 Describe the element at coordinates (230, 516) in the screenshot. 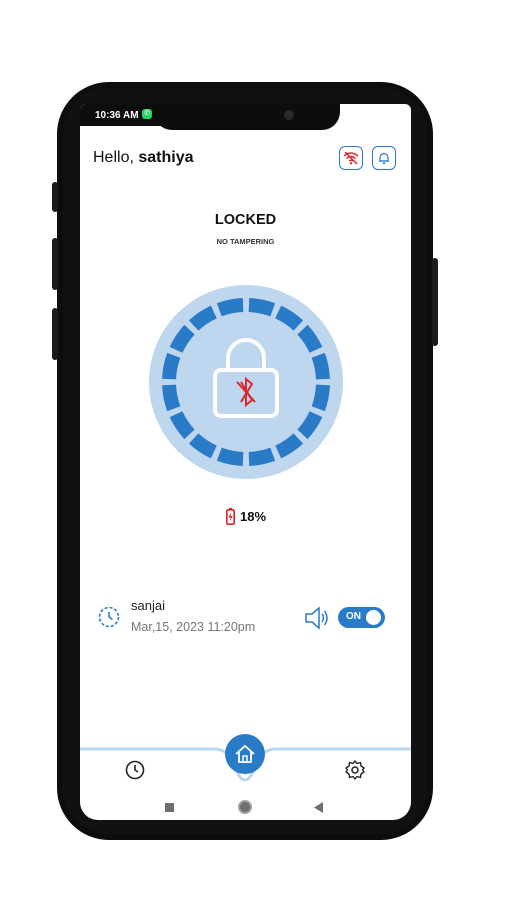

I see `battery-low-icon` at that location.